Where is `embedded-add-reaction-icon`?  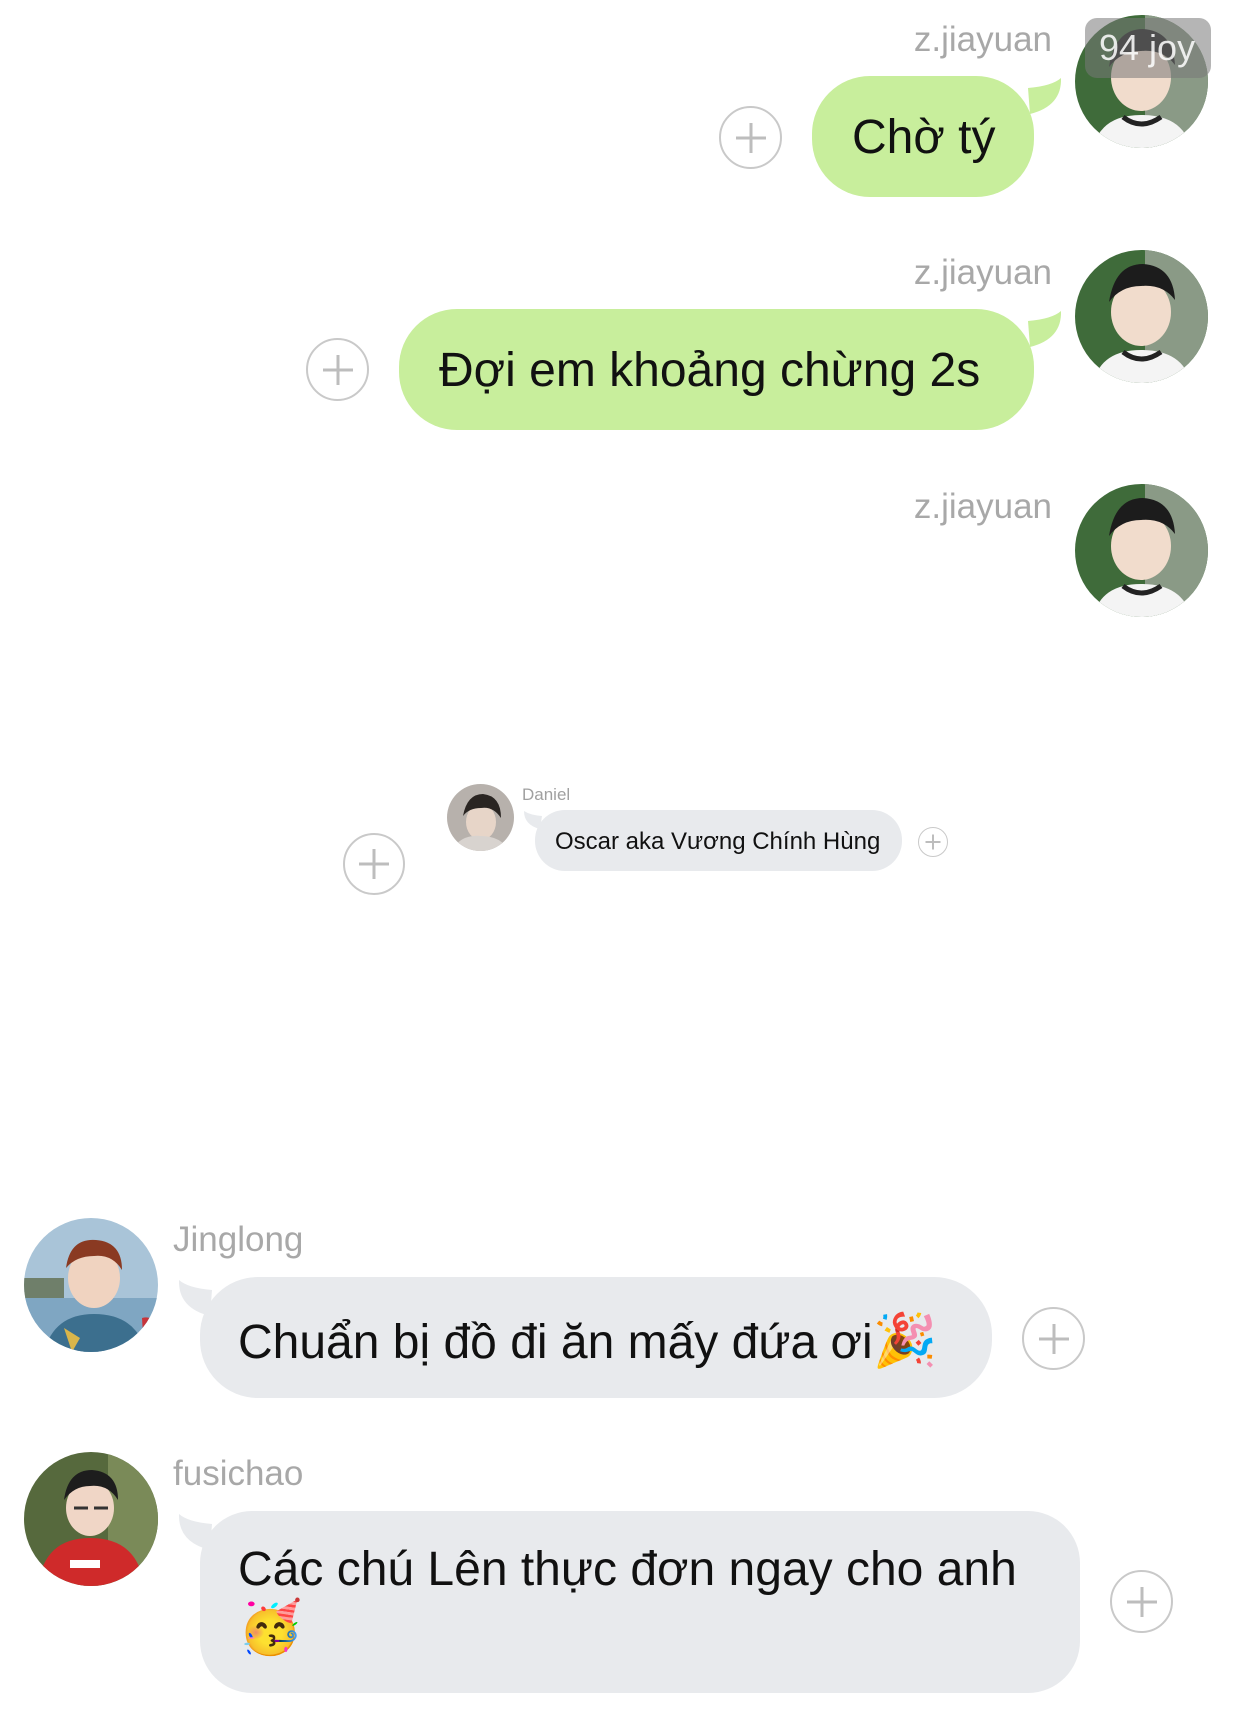
embedded-add-reaction-icon is located at coordinates (933, 842).